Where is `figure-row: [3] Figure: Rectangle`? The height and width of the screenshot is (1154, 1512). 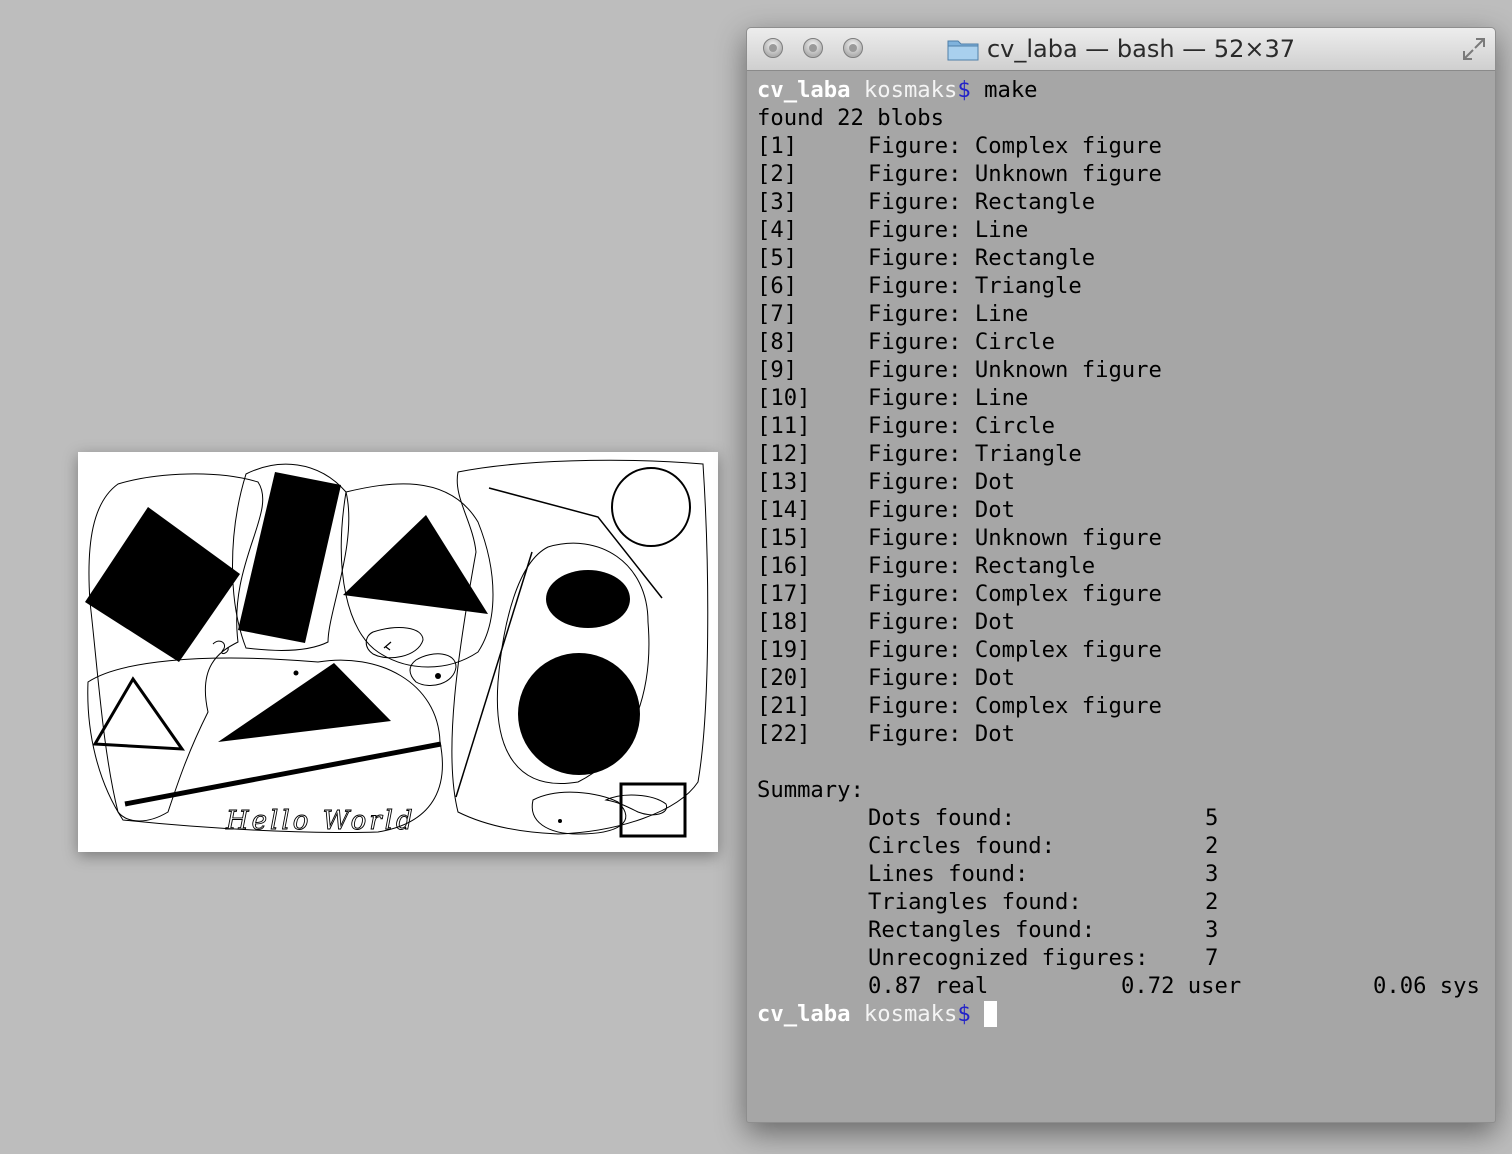
figure-row: [3] Figure: Rectangle is located at coordinates (1123, 202).